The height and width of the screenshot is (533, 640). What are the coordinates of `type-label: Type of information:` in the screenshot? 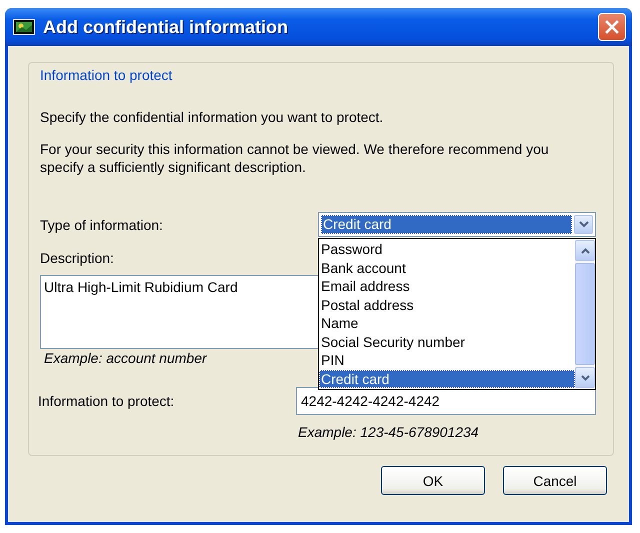 It's located at (102, 224).